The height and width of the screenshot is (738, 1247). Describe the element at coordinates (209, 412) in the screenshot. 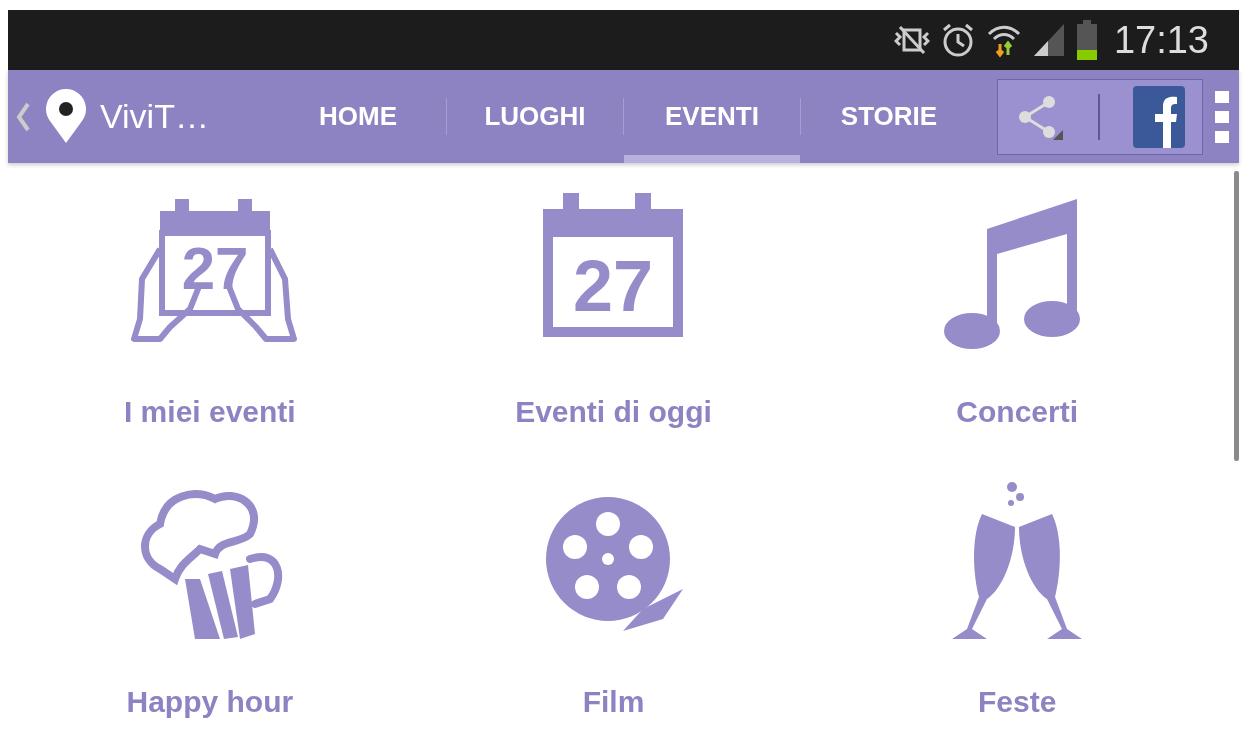

I see `category-label: I miei eventi` at that location.